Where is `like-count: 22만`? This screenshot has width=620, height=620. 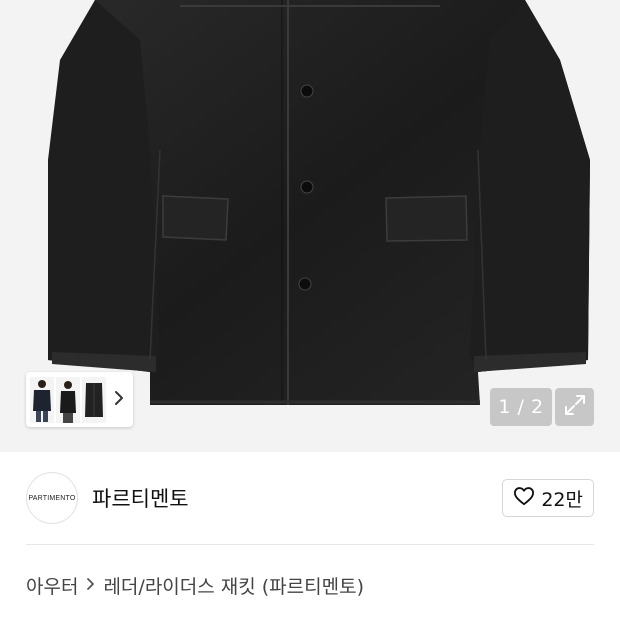 like-count: 22만 is located at coordinates (562, 499).